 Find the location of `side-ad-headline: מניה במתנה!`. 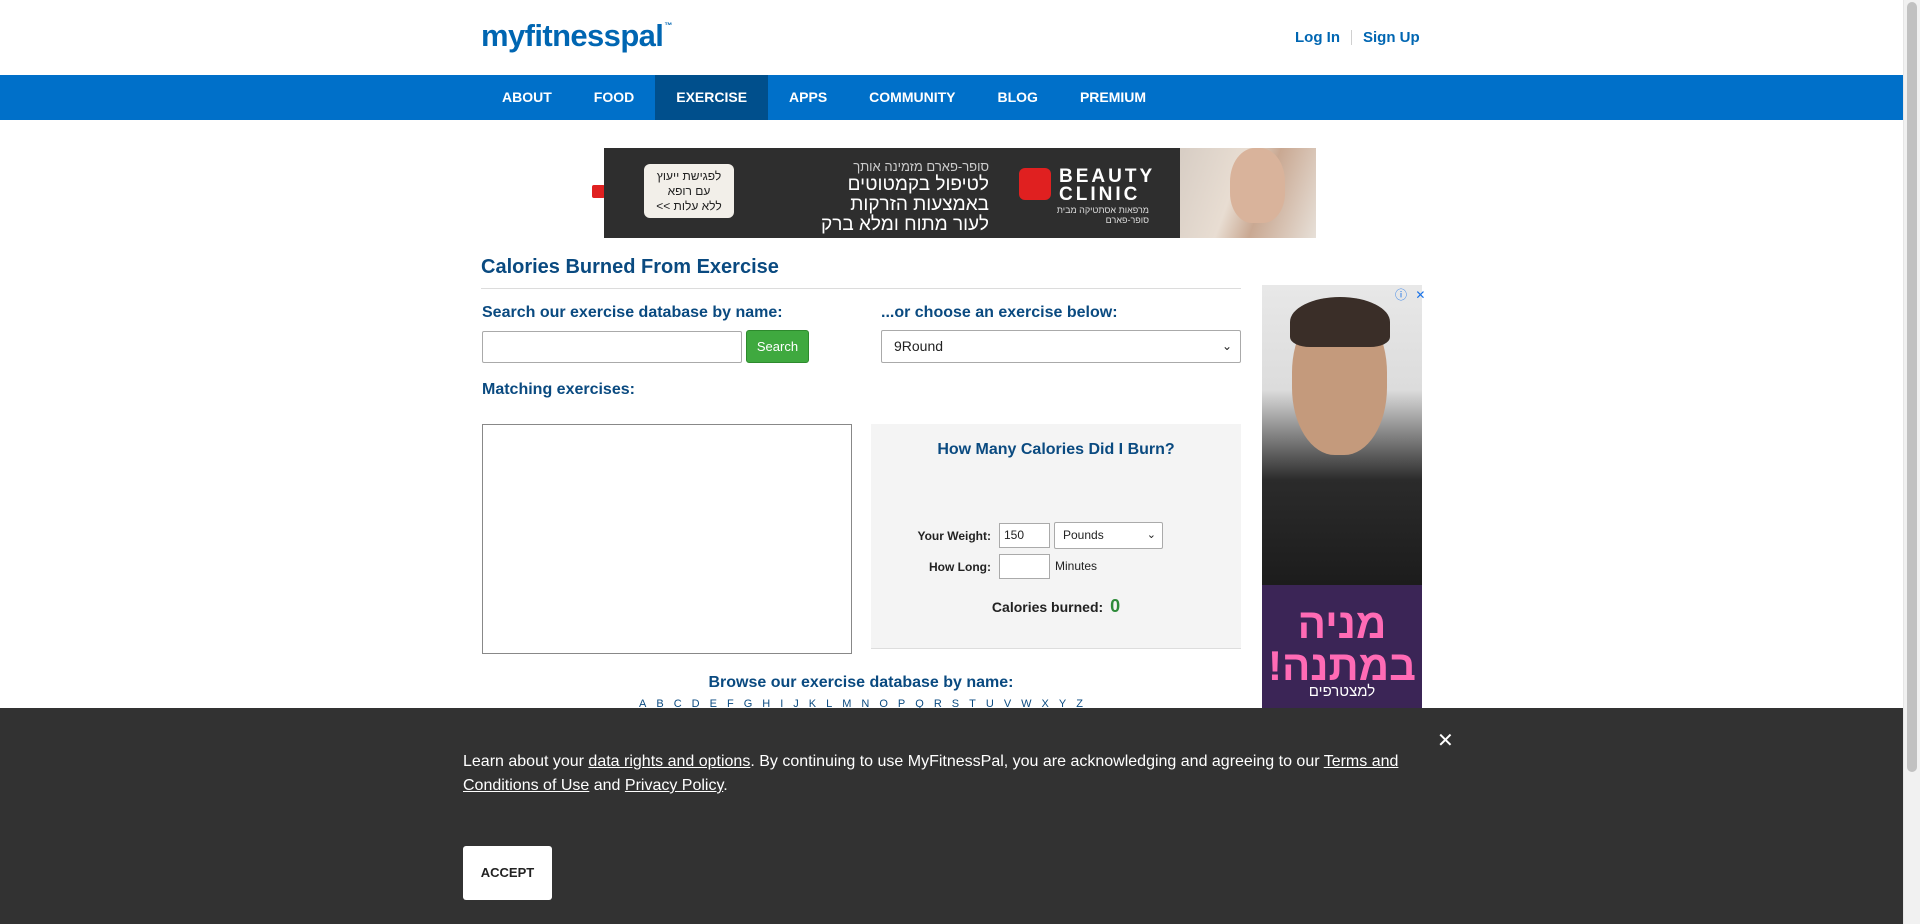

side-ad-headline: מניה במתנה! is located at coordinates (1342, 645).